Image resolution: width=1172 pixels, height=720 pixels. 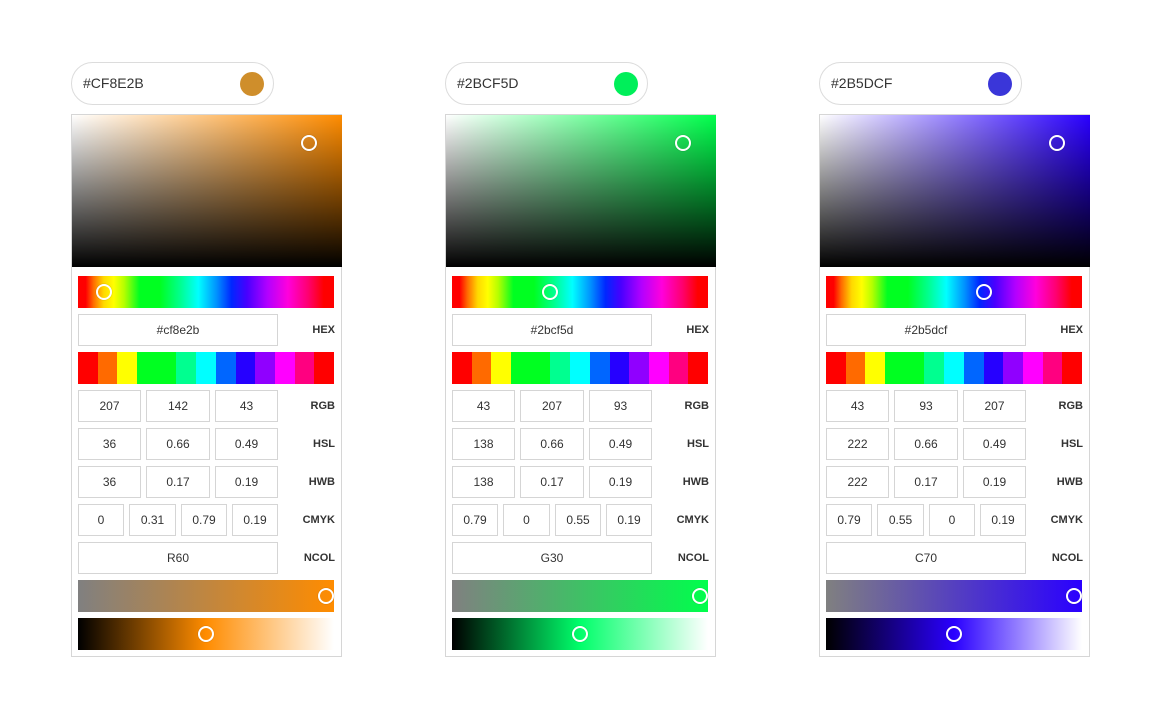 I want to click on rgb-g-field: 93, so click(x=926, y=406).